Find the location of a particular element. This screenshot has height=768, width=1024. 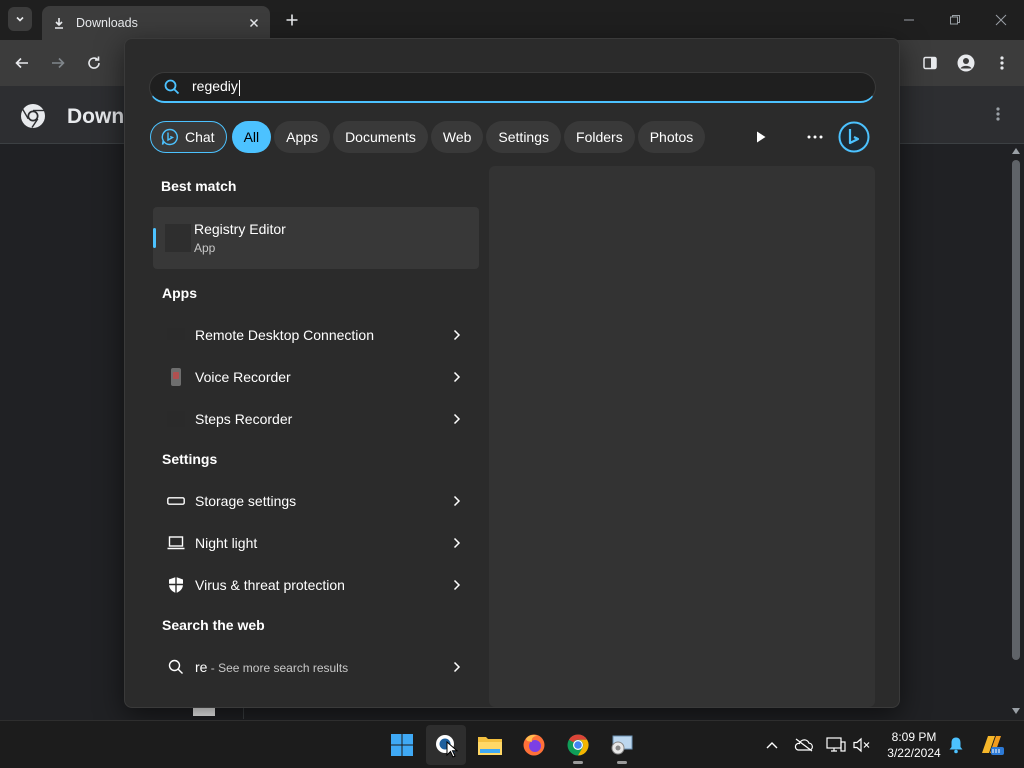

notifications-button is located at coordinates (956, 745).